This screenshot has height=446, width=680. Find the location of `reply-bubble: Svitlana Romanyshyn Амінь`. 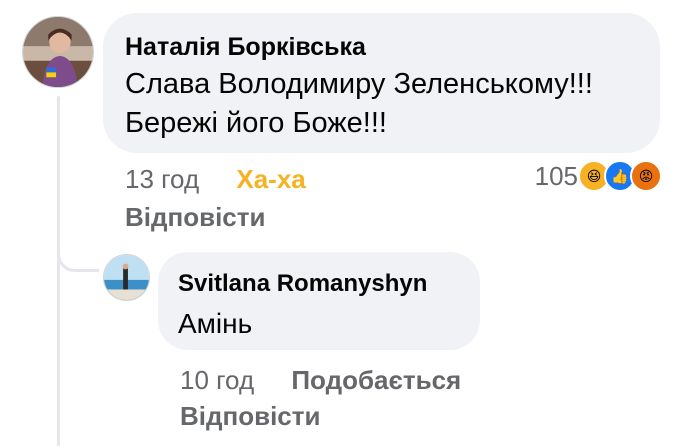

reply-bubble: Svitlana Romanyshyn Амінь is located at coordinates (319, 301).